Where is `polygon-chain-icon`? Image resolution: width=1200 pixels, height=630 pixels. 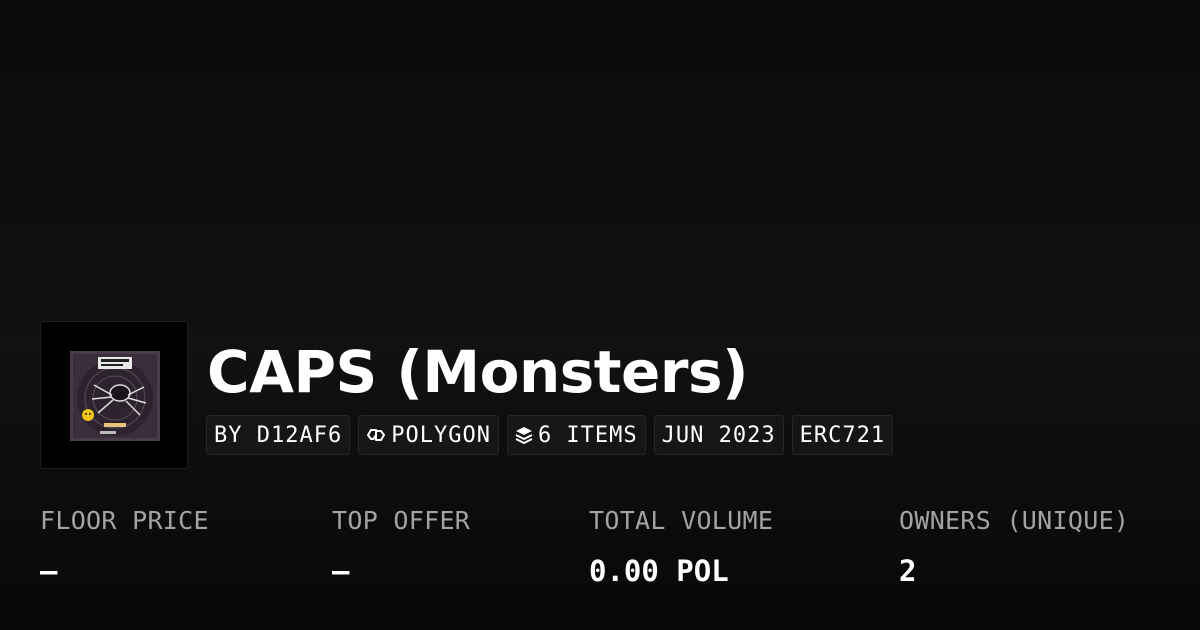
polygon-chain-icon is located at coordinates (376, 435).